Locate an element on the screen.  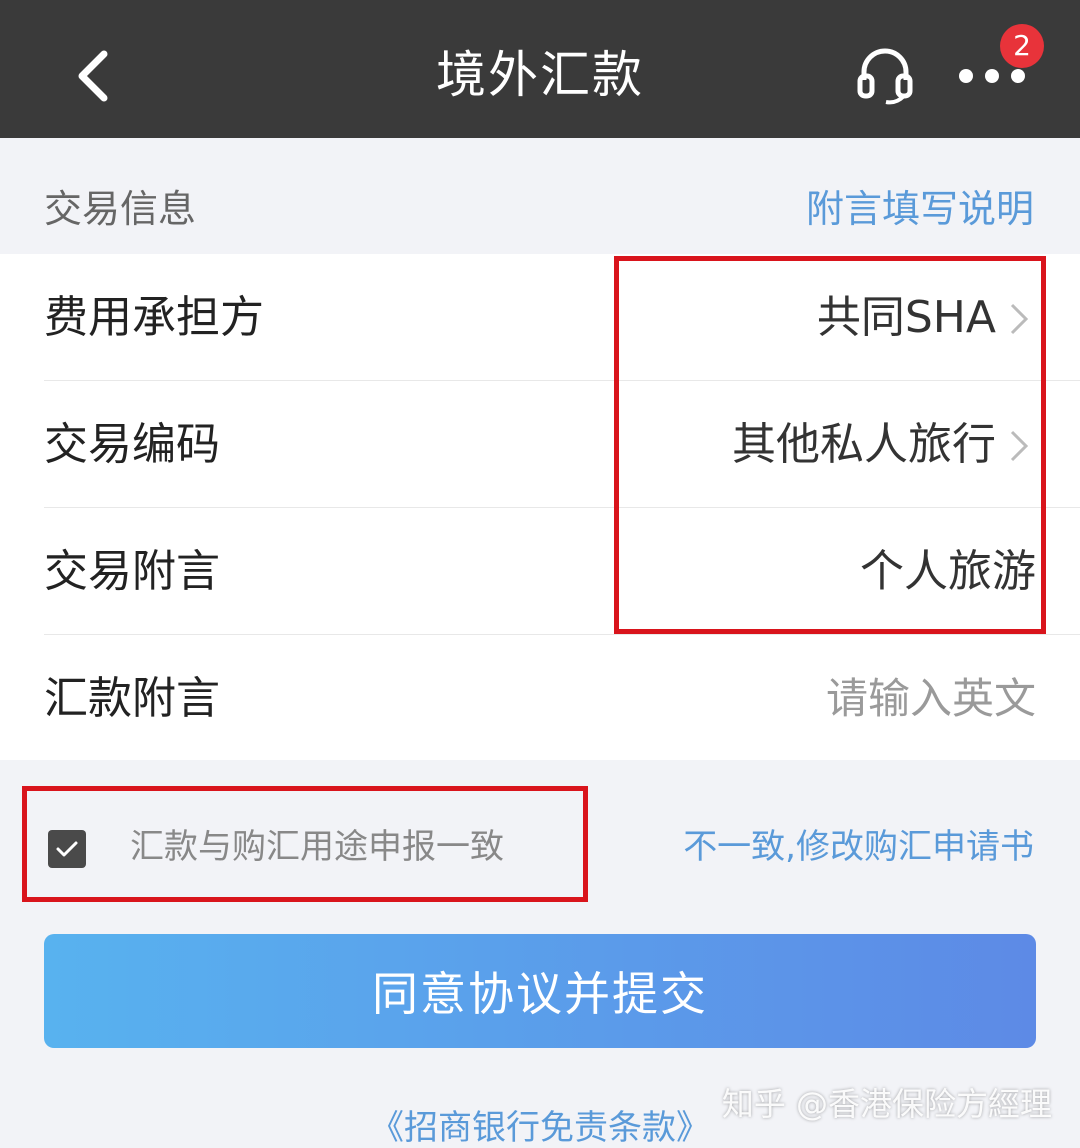
transaction-remark-row: 交易附言 个人旅游 is located at coordinates (562, 571).